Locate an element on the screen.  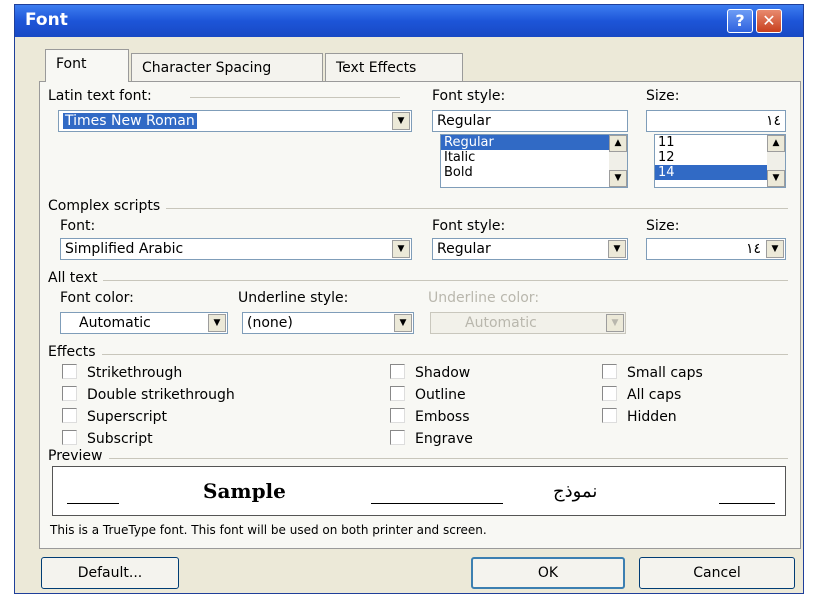
checkbox-label: Engrave is located at coordinates (444, 439).